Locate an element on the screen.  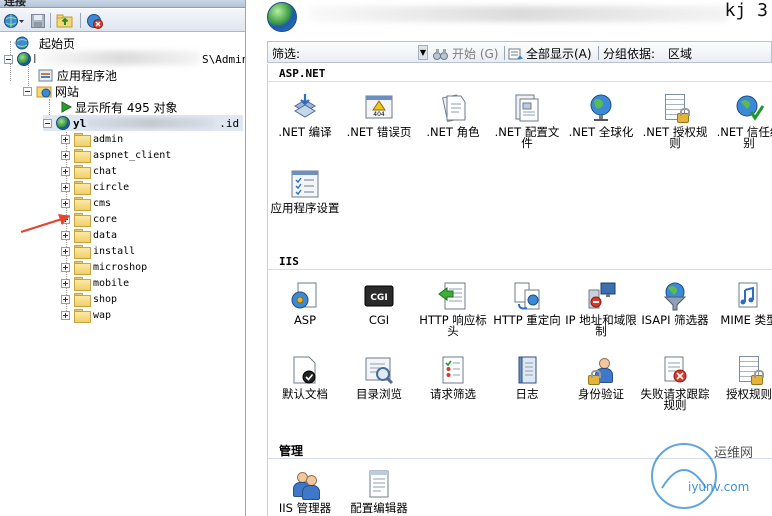
tree-folder-chat: chat is located at coordinates (89, 171).